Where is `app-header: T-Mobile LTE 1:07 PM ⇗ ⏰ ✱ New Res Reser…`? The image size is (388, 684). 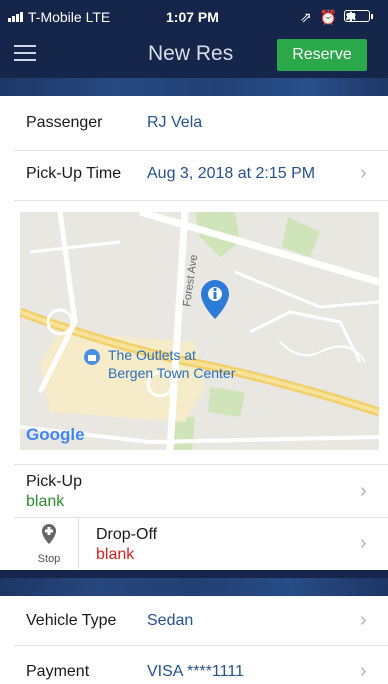
app-header: T-Mobile LTE 1:07 PM ⇗ ⏰ ✱ New Res Reser… is located at coordinates (194, 48).